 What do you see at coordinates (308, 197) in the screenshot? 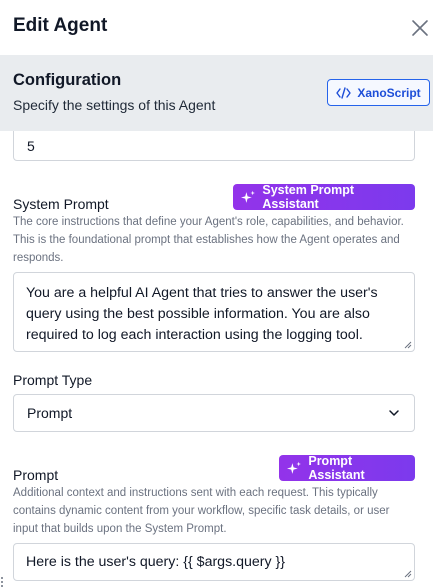
I see `system-prompt-assistant-label: System Prompt Assistant` at bounding box center [308, 197].